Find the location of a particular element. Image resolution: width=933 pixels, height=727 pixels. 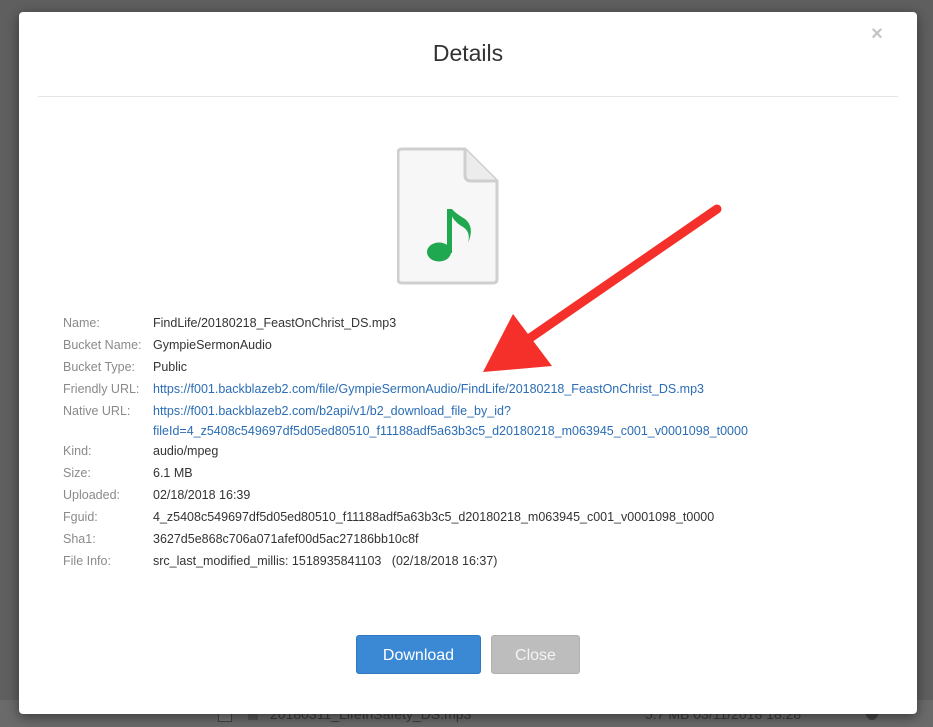

detail-value: GympieSermonAudio is located at coordinates (212, 345).